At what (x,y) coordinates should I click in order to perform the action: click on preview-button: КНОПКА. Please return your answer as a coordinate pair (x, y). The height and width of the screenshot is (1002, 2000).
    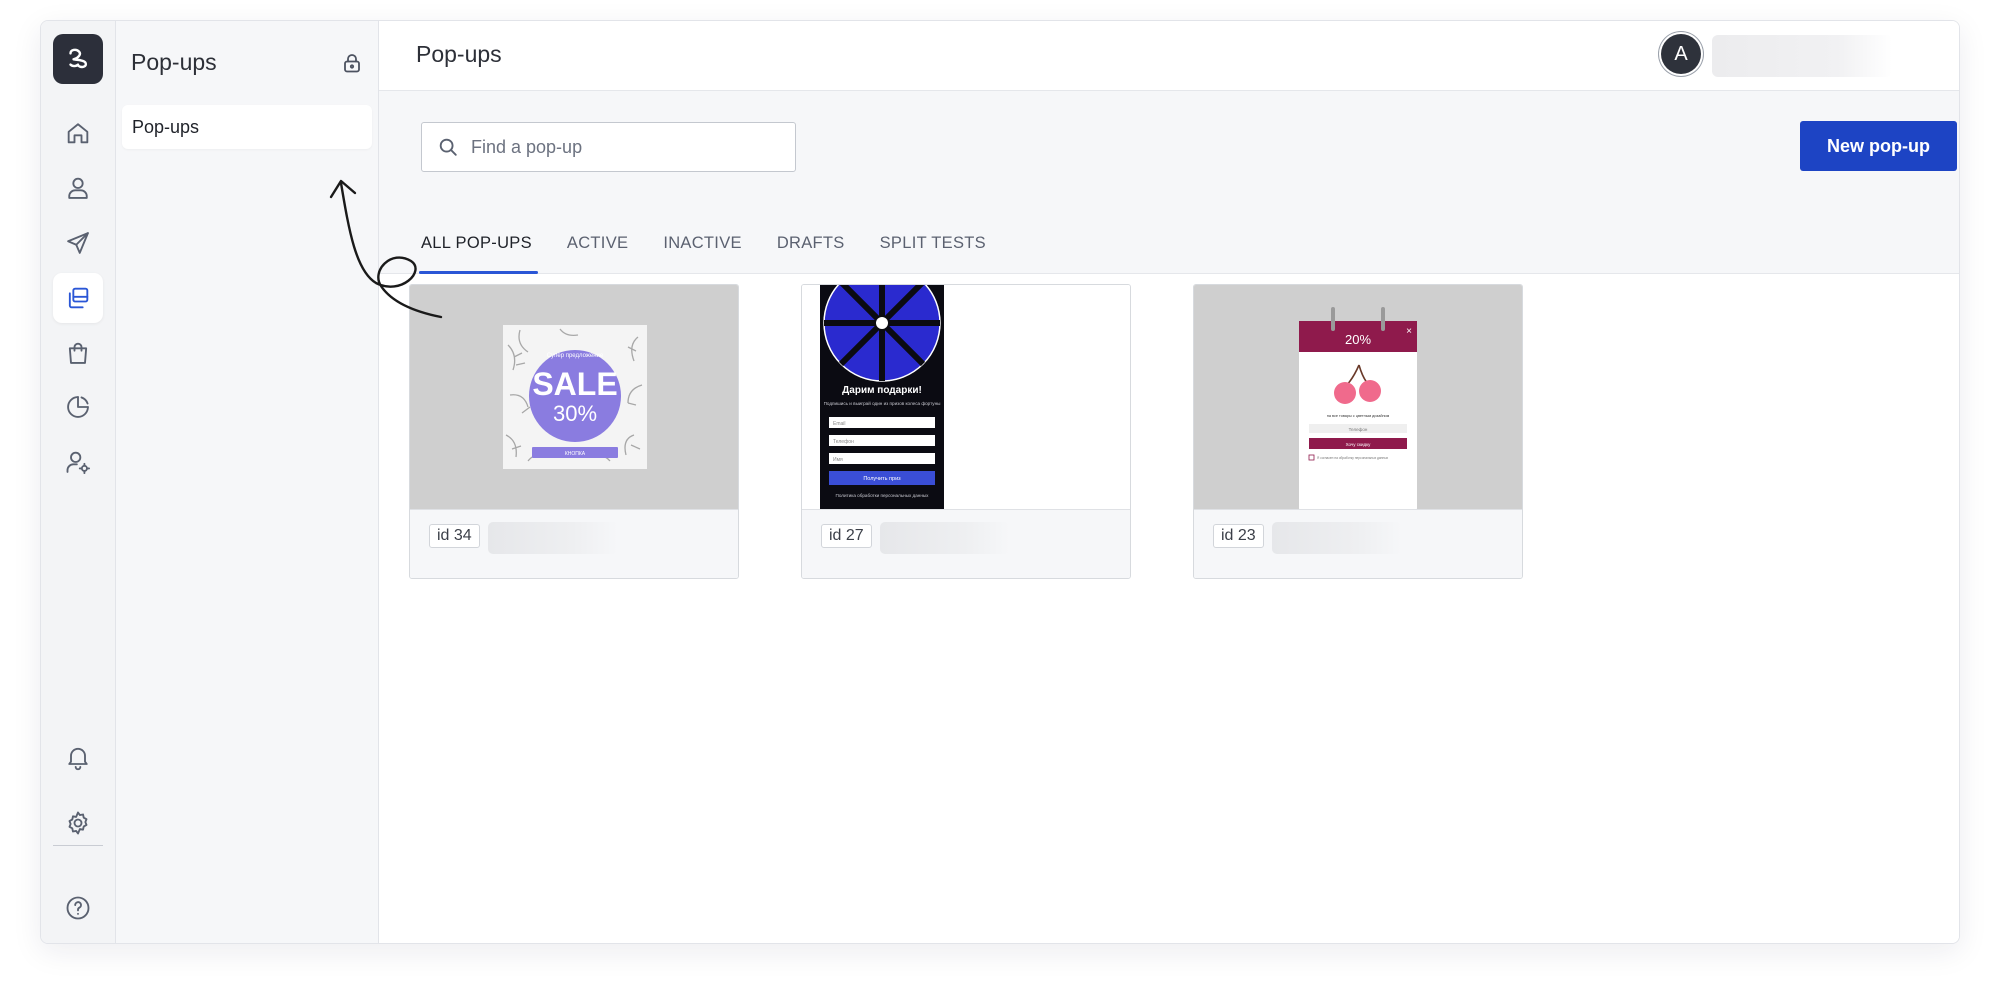
    Looking at the image, I should click on (575, 454).